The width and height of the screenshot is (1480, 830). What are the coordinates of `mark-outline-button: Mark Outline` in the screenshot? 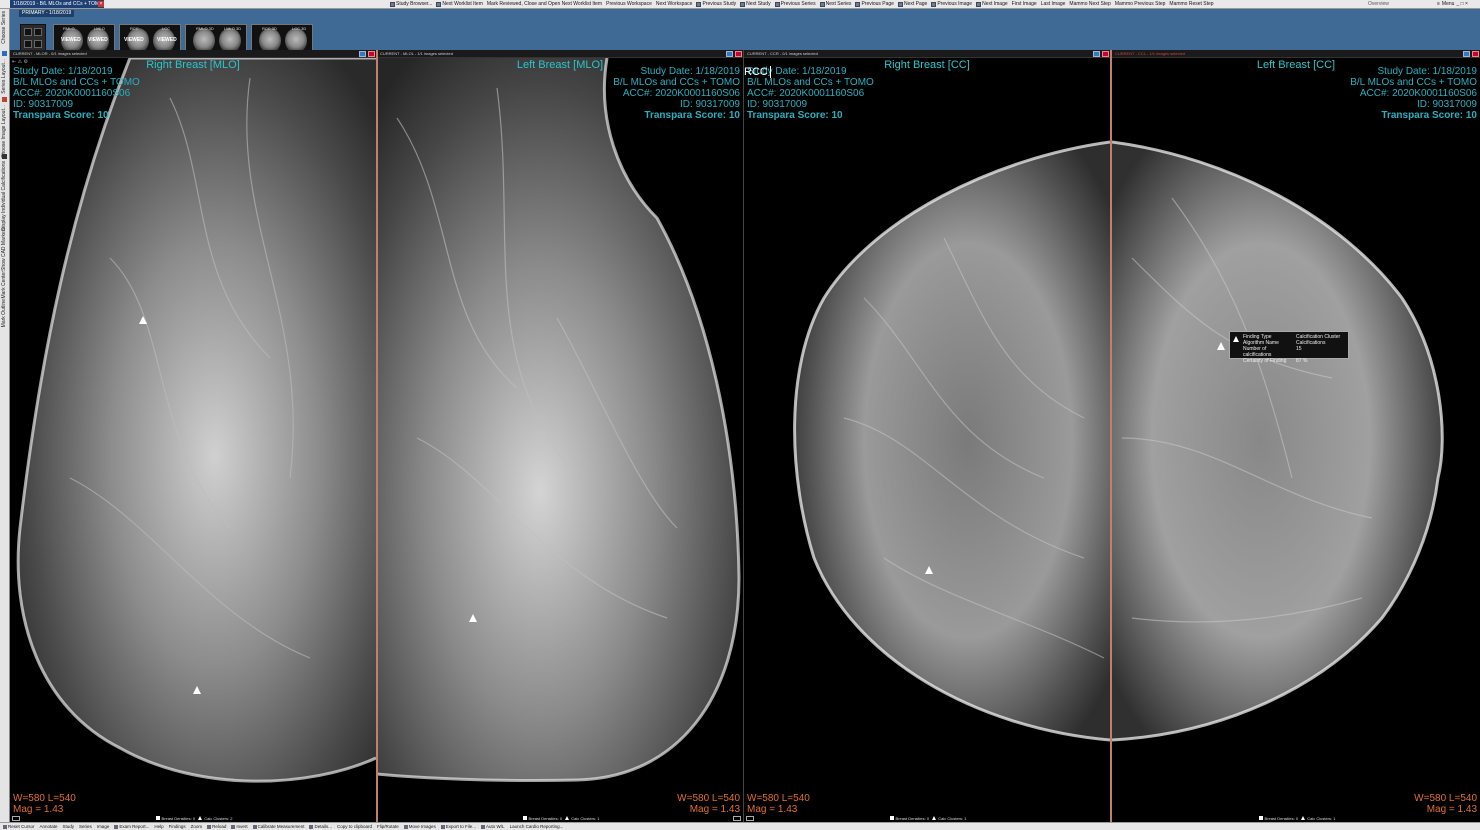 It's located at (5, 313).